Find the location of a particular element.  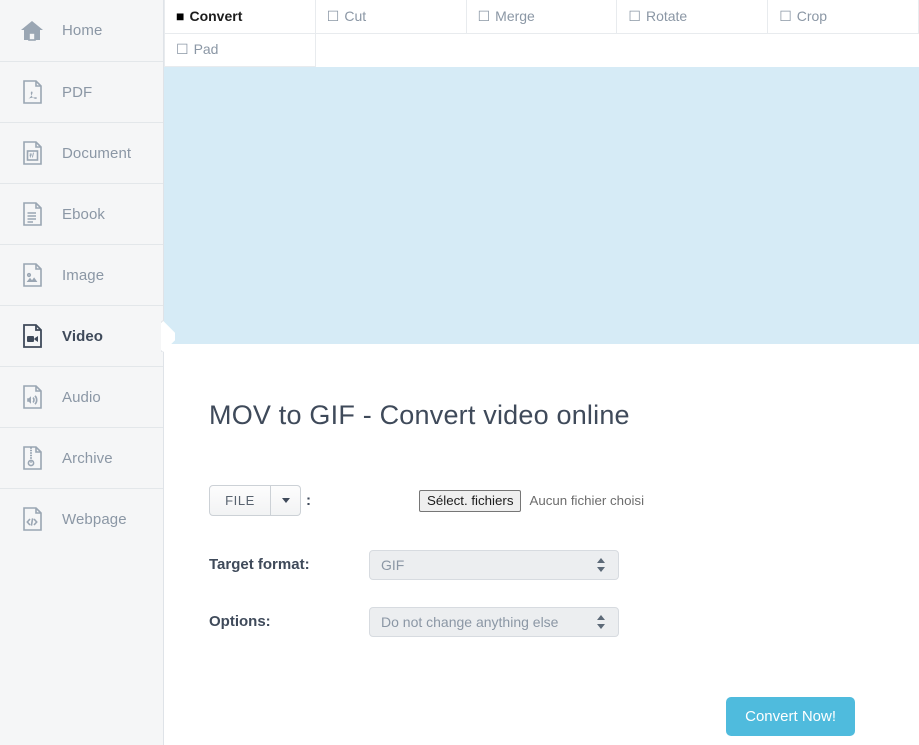

tabs-row-1: ■ Convert ☐ Cut ☐ Merge ☐ Rotate ☐ Crop is located at coordinates (541, 17).